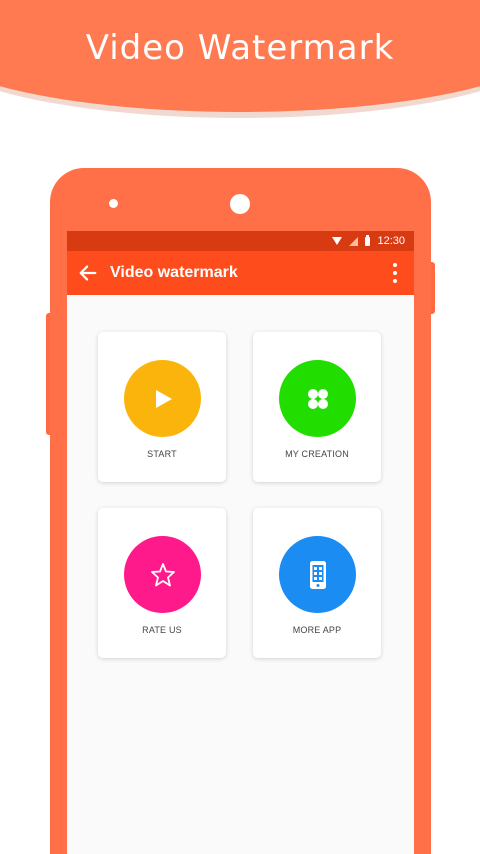 The width and height of the screenshot is (480, 854). What do you see at coordinates (354, 241) in the screenshot?
I see `signal-icon` at bounding box center [354, 241].